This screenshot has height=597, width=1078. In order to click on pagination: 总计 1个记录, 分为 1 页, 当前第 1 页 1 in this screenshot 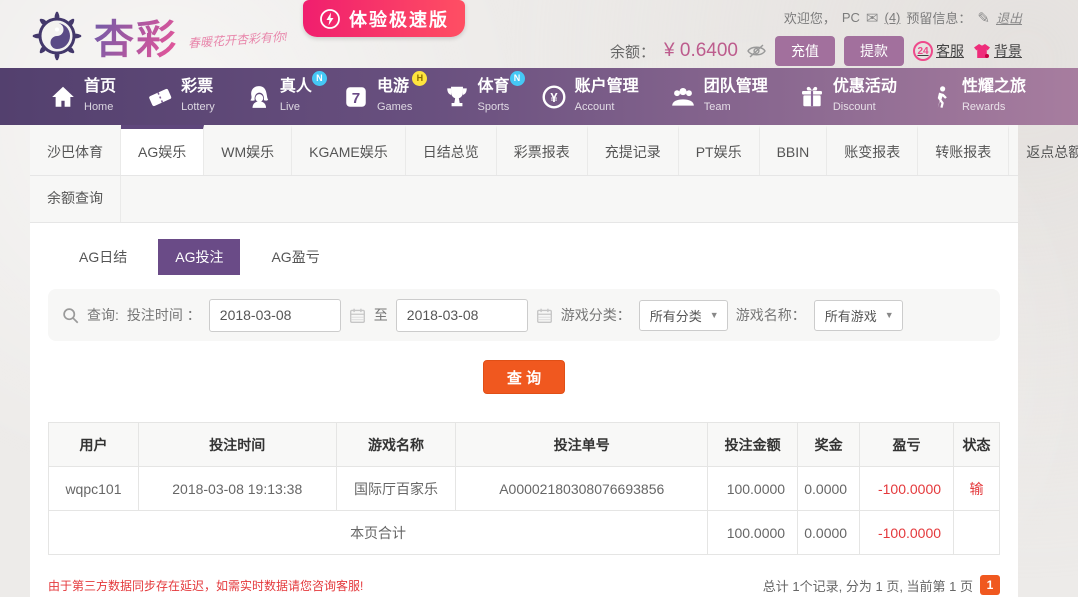, I will do `click(881, 585)`.